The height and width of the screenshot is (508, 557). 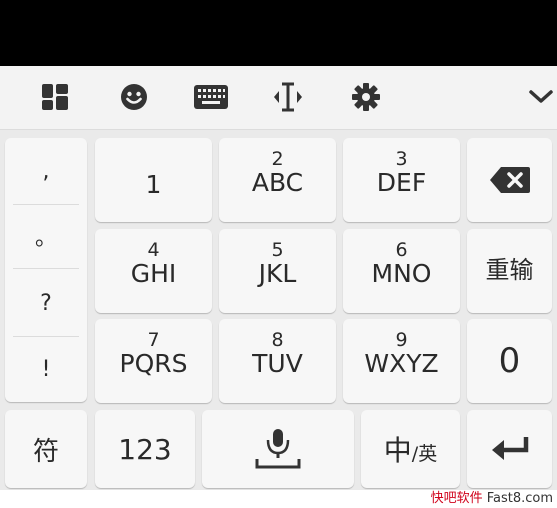 What do you see at coordinates (278, 33) in the screenshot?
I see `status-bar-area` at bounding box center [278, 33].